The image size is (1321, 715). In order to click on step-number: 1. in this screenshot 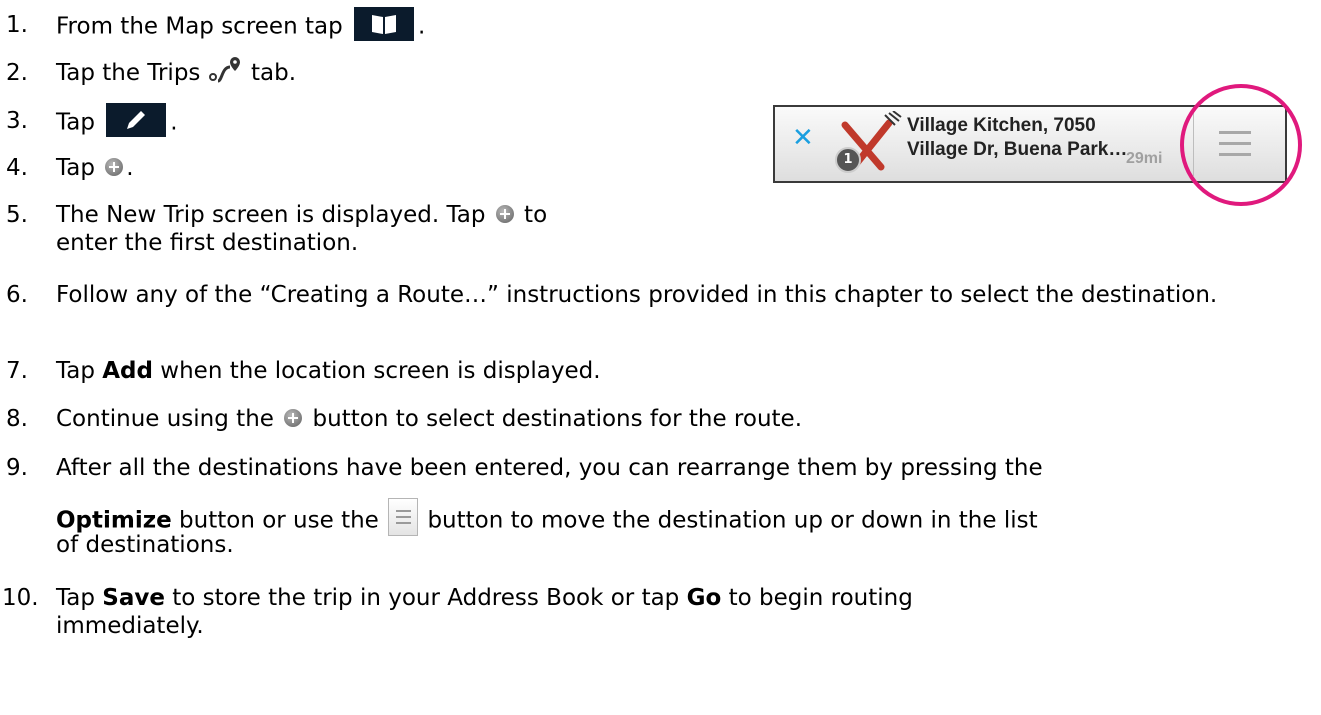, I will do `click(17, 25)`.